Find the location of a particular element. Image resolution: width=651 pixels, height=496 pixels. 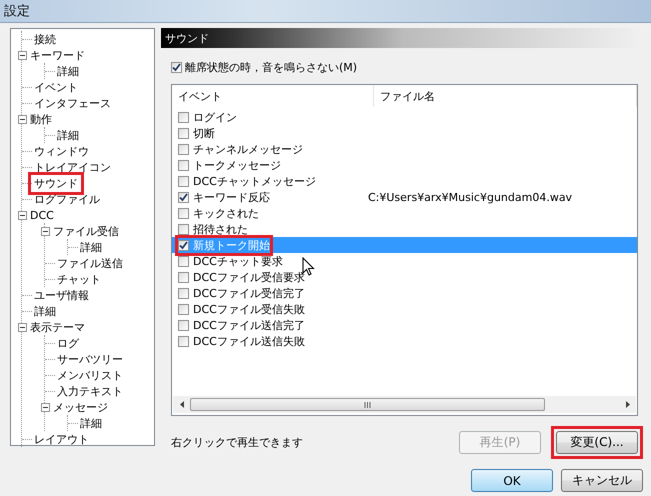

tree-item: ウィンドウ is located at coordinates (61, 151).